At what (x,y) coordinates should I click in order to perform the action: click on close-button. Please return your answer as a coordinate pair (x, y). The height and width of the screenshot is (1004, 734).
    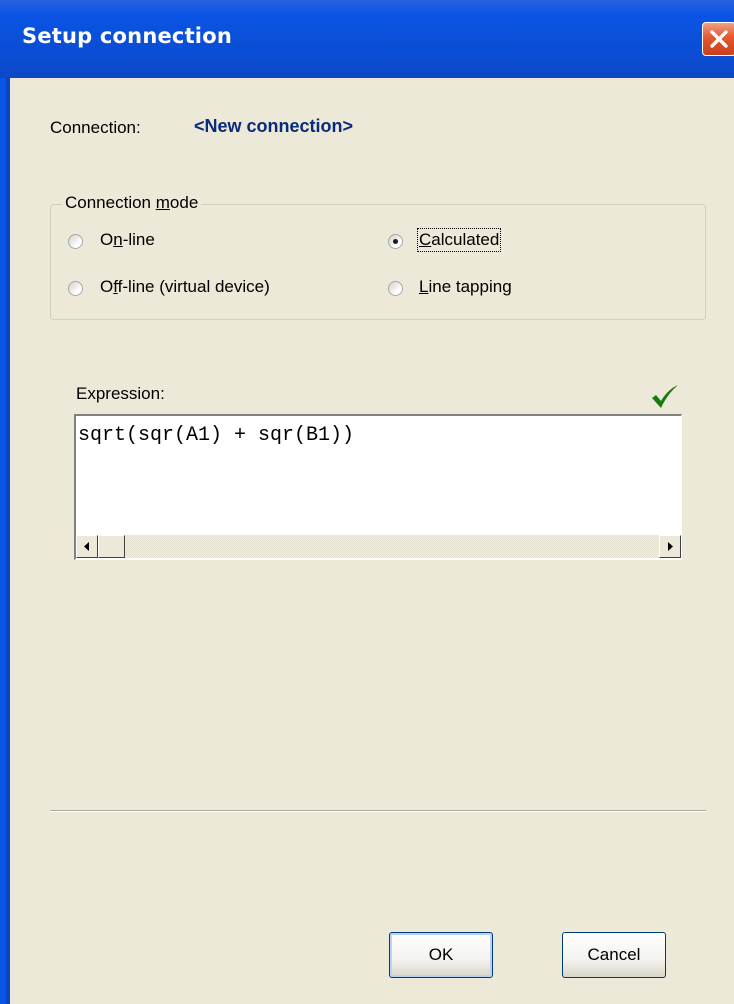
    Looking at the image, I should click on (718, 39).